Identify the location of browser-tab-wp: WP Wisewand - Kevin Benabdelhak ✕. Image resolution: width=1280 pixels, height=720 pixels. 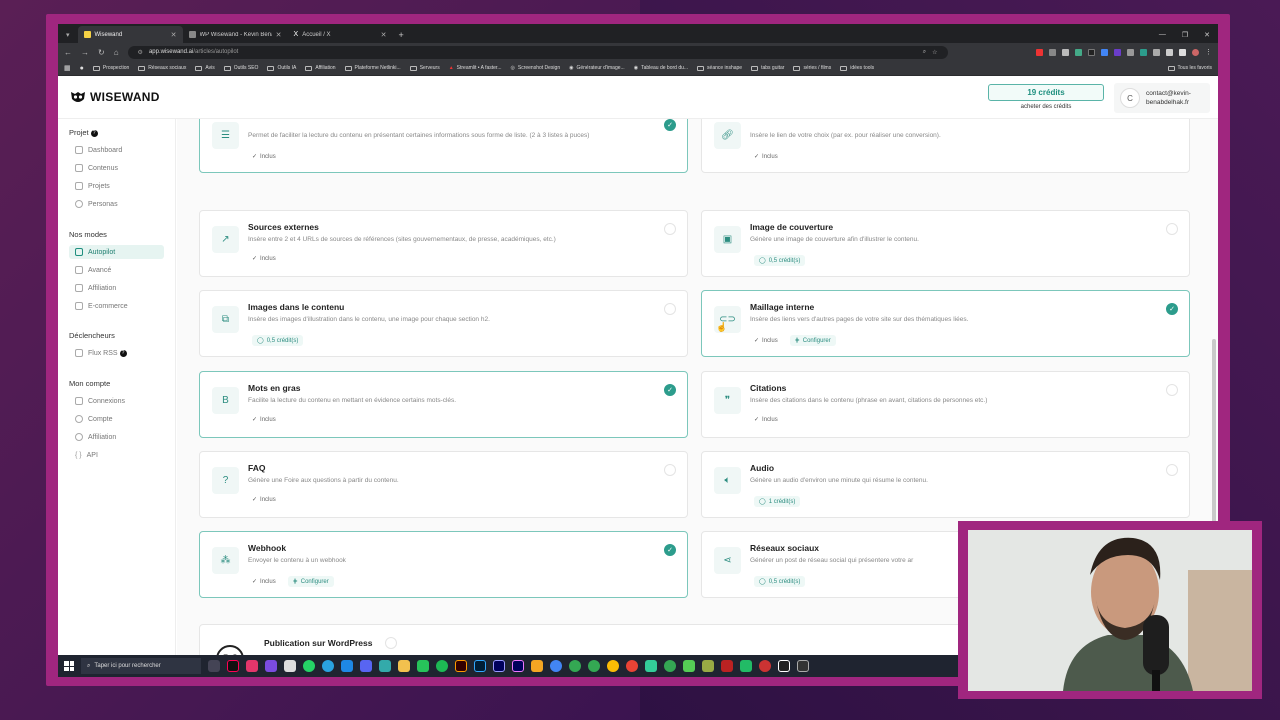
(235, 34).